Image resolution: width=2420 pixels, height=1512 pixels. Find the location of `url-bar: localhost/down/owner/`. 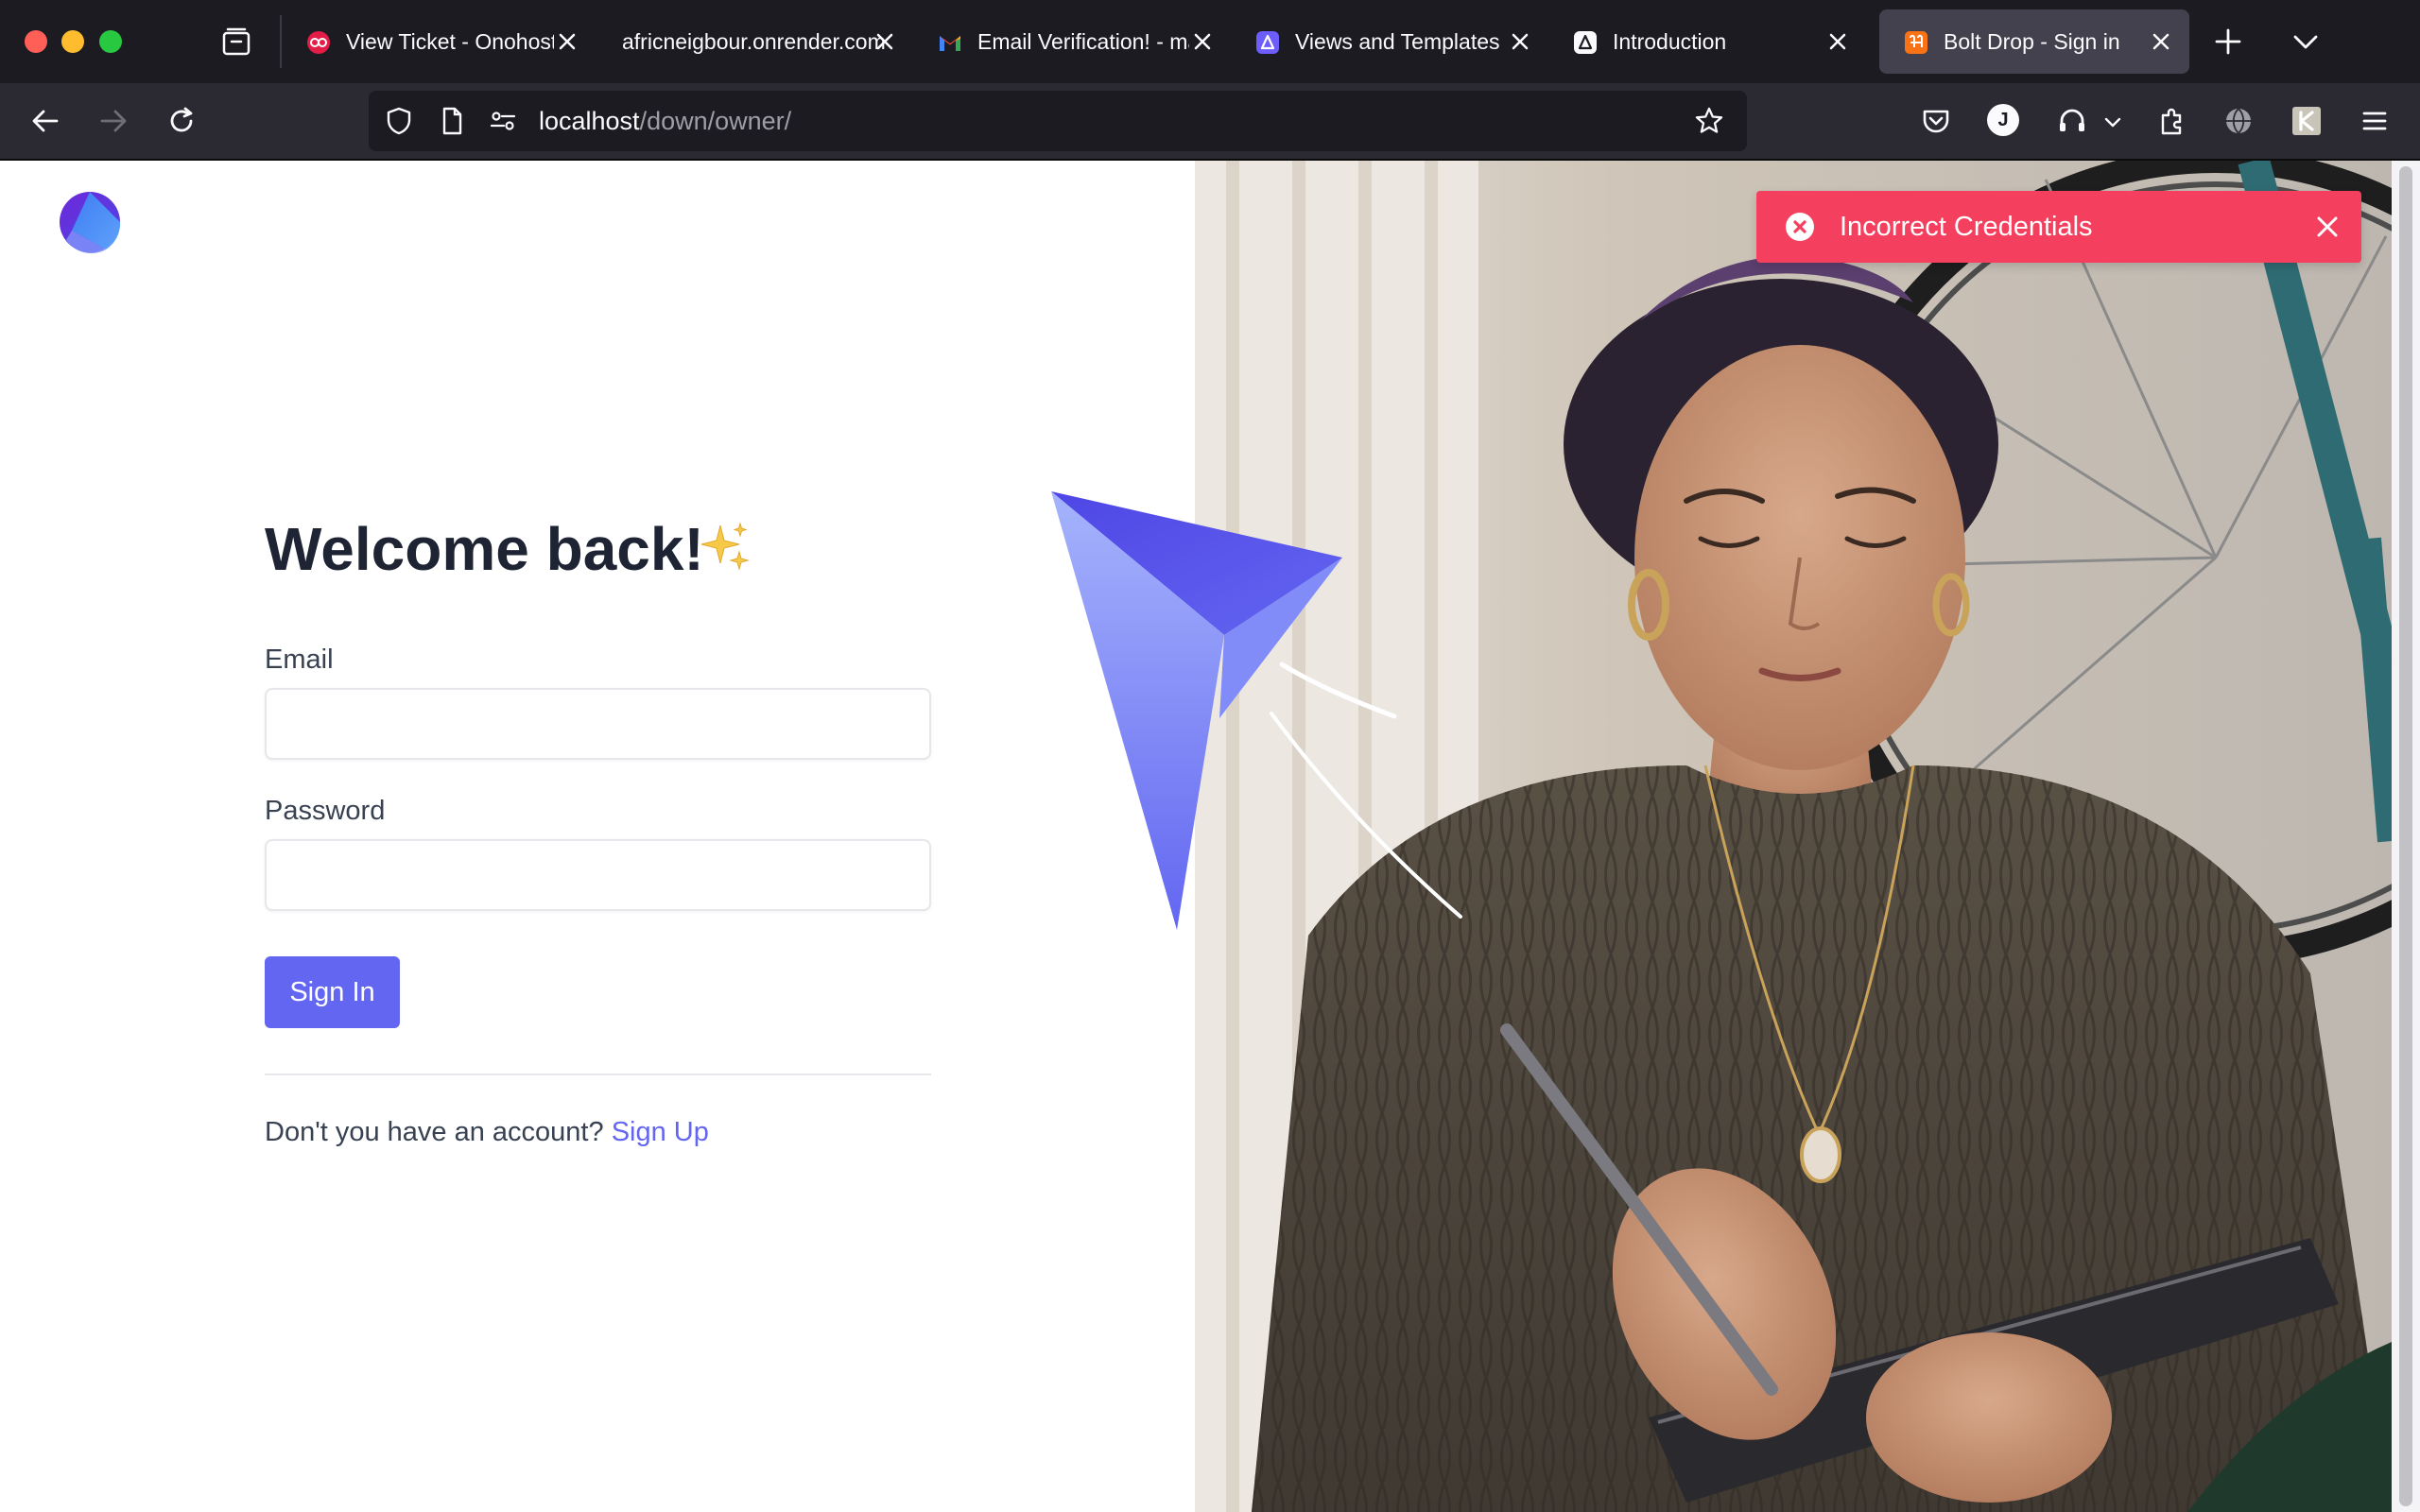

url-bar: localhost/down/owner/ is located at coordinates (1058, 121).